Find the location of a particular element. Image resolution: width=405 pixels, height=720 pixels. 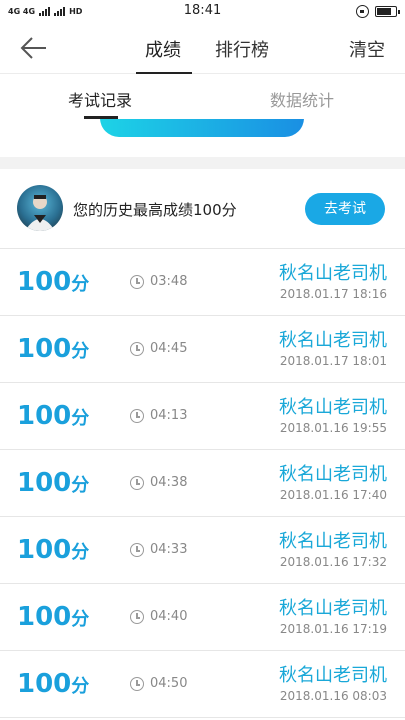

section-divider is located at coordinates (202, 163).